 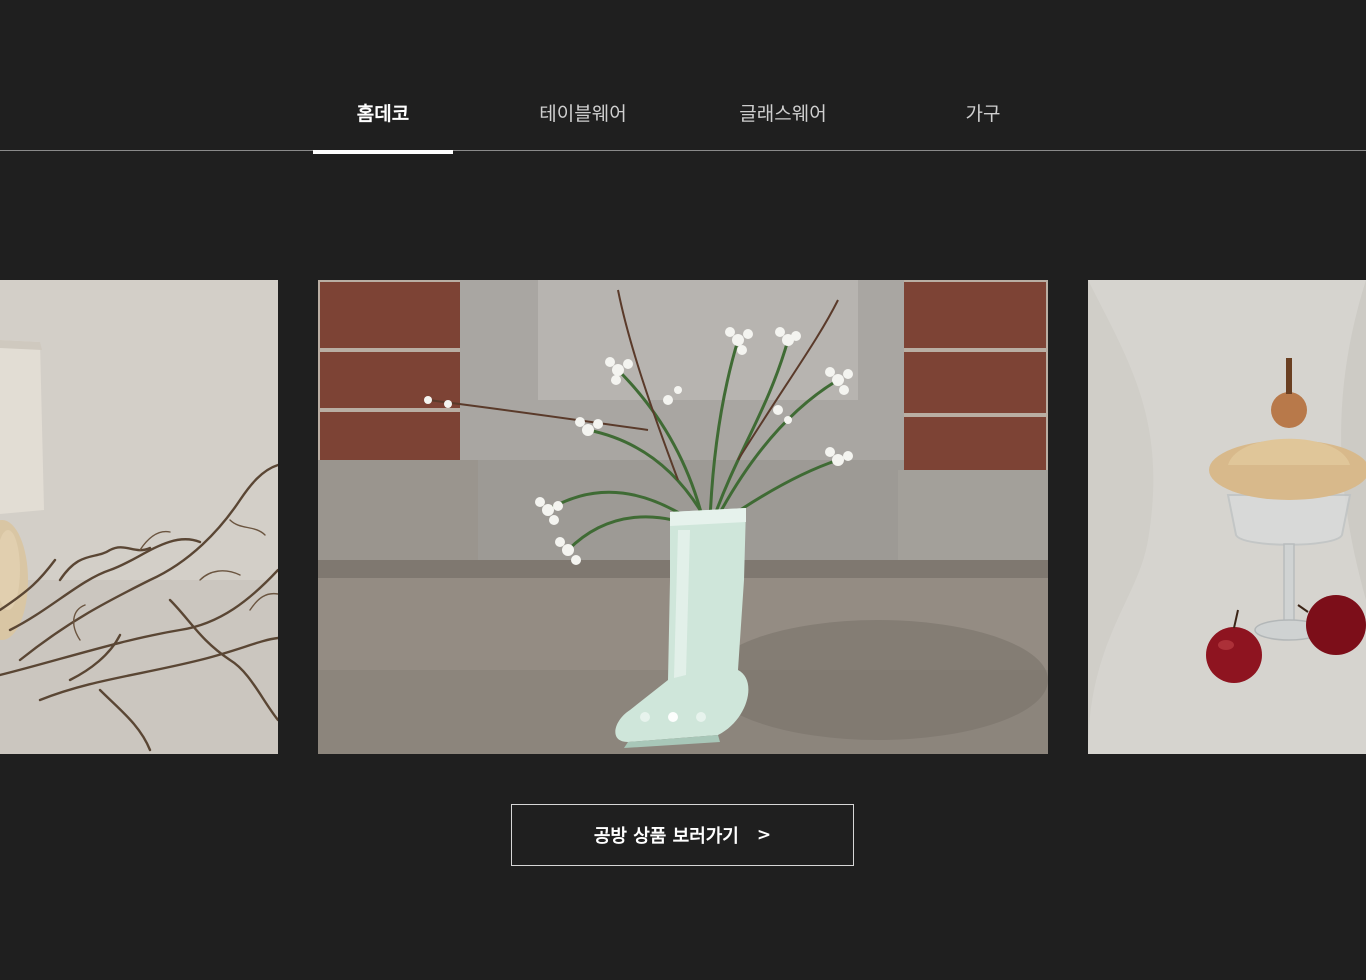 What do you see at coordinates (666, 836) in the screenshot?
I see `cta-label: 공방 상품 보러가기` at bounding box center [666, 836].